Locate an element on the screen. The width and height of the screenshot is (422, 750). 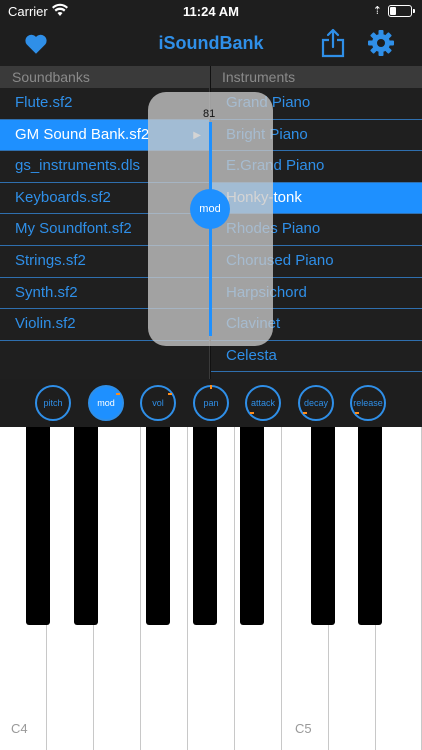
attack-knob: attack is located at coordinates (263, 403).